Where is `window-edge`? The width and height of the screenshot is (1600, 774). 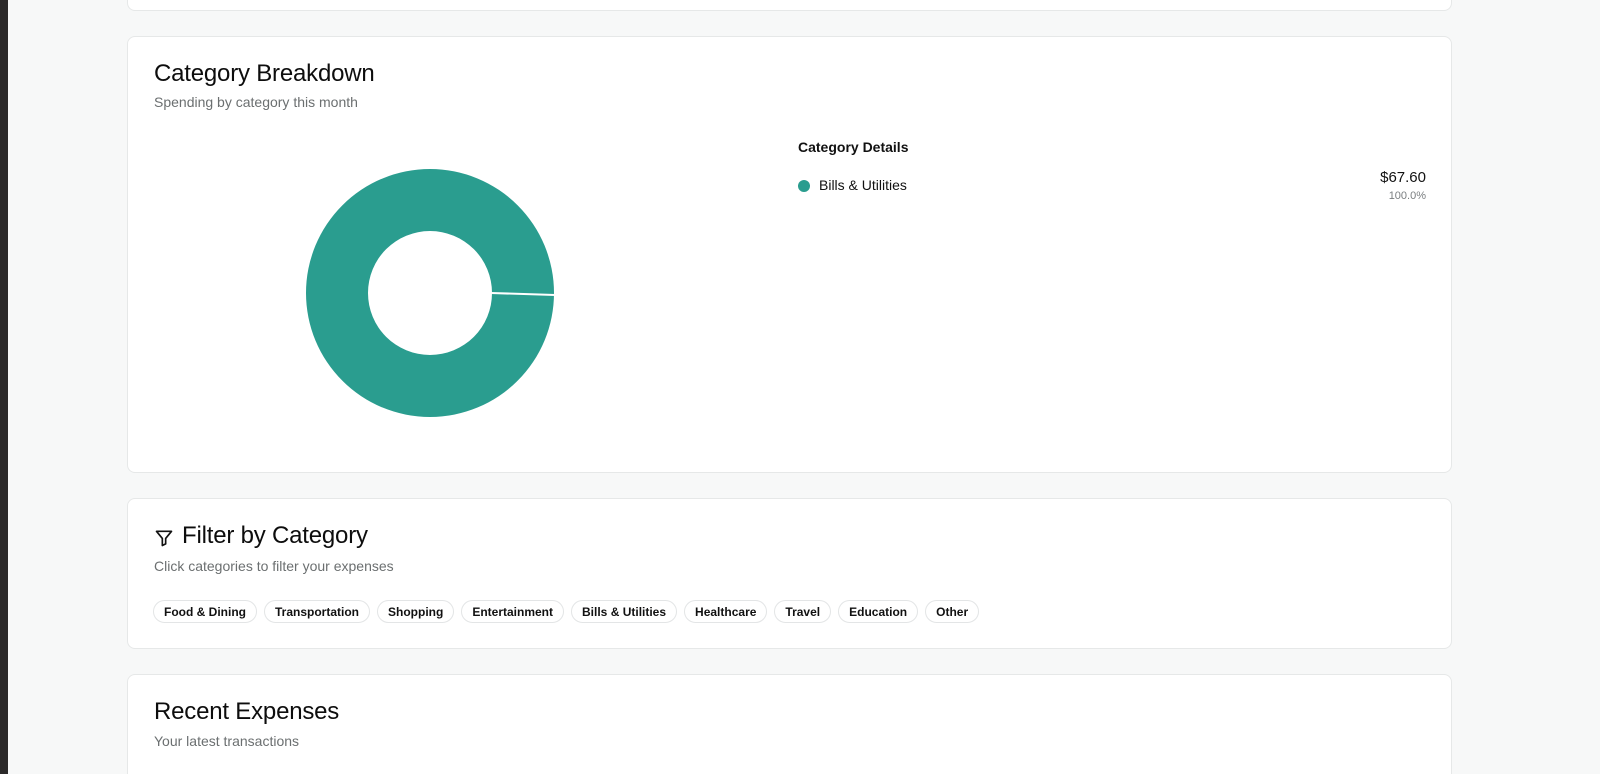 window-edge is located at coordinates (4, 387).